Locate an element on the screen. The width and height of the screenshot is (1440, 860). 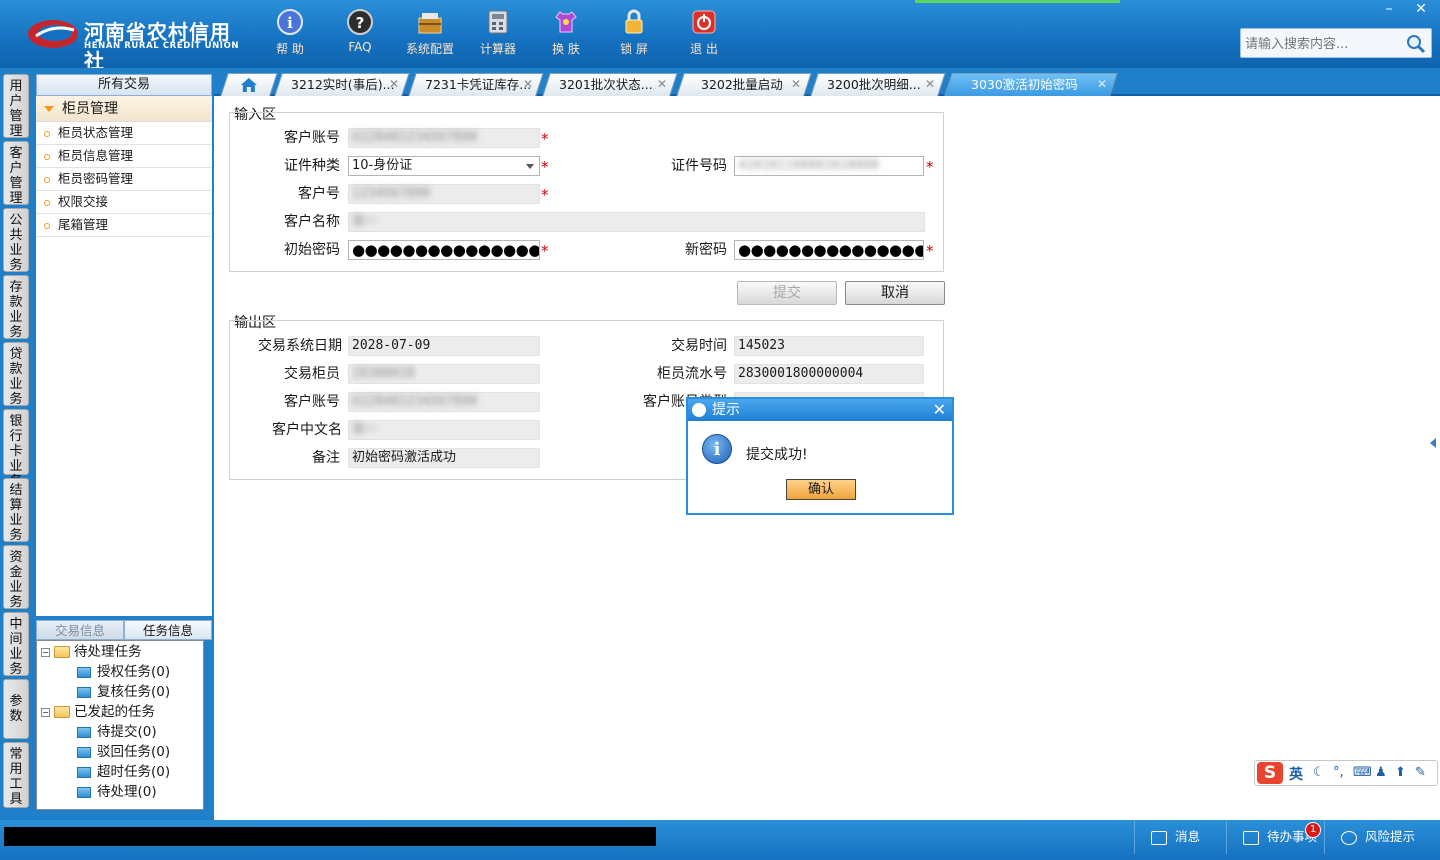
wrench-icon: ✎ is located at coordinates (1420, 772).